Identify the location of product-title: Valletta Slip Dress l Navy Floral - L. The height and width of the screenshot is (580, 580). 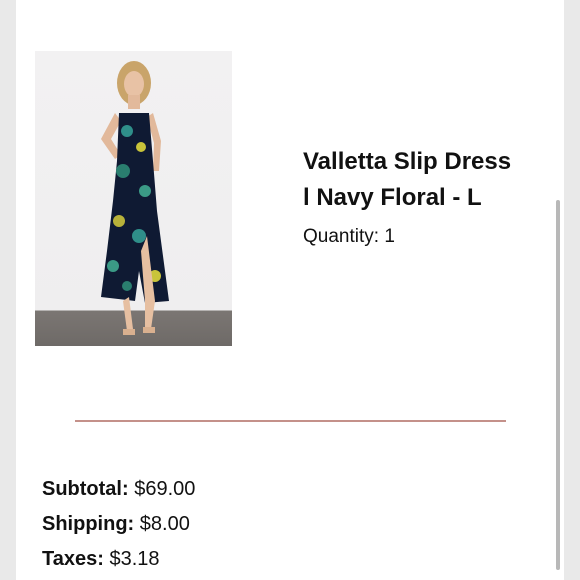
(428, 180).